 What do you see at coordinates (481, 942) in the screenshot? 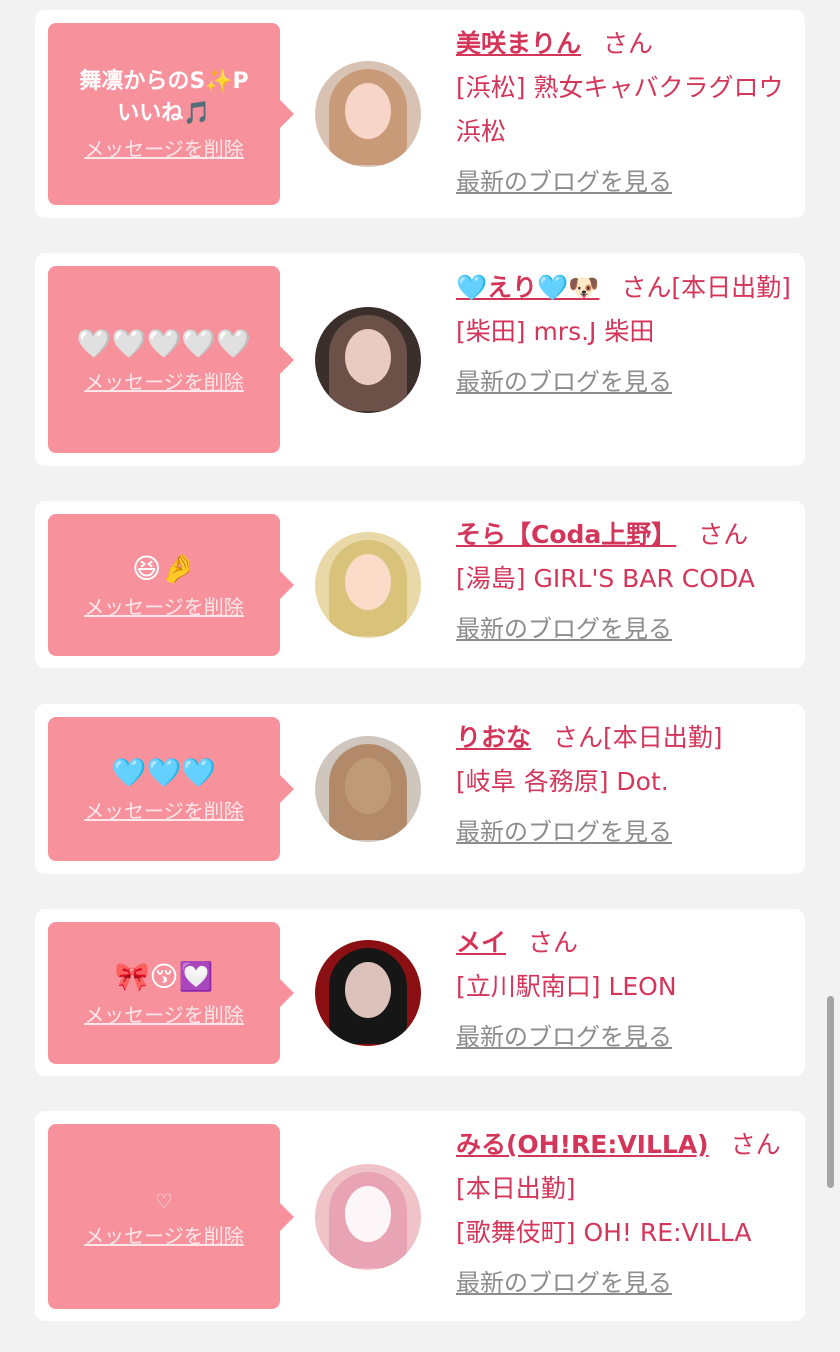
I see `user-name-link: メイ` at bounding box center [481, 942].